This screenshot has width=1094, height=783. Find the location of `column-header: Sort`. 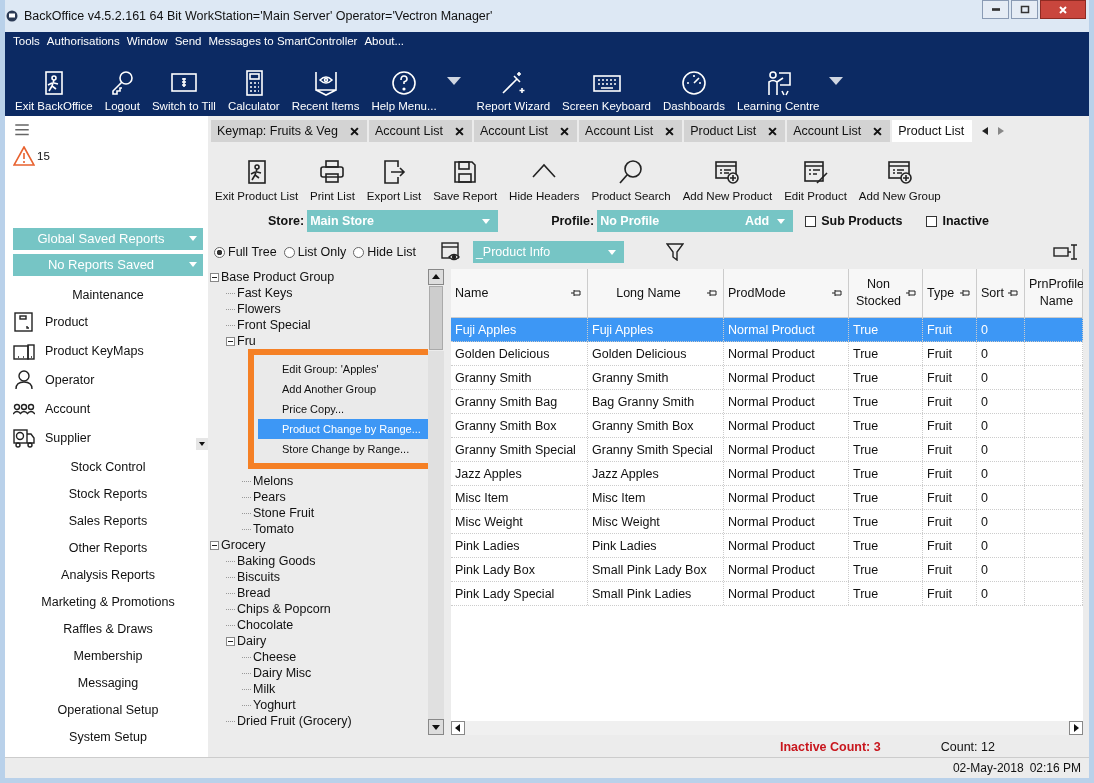

column-header: Sort is located at coordinates (1001, 293).